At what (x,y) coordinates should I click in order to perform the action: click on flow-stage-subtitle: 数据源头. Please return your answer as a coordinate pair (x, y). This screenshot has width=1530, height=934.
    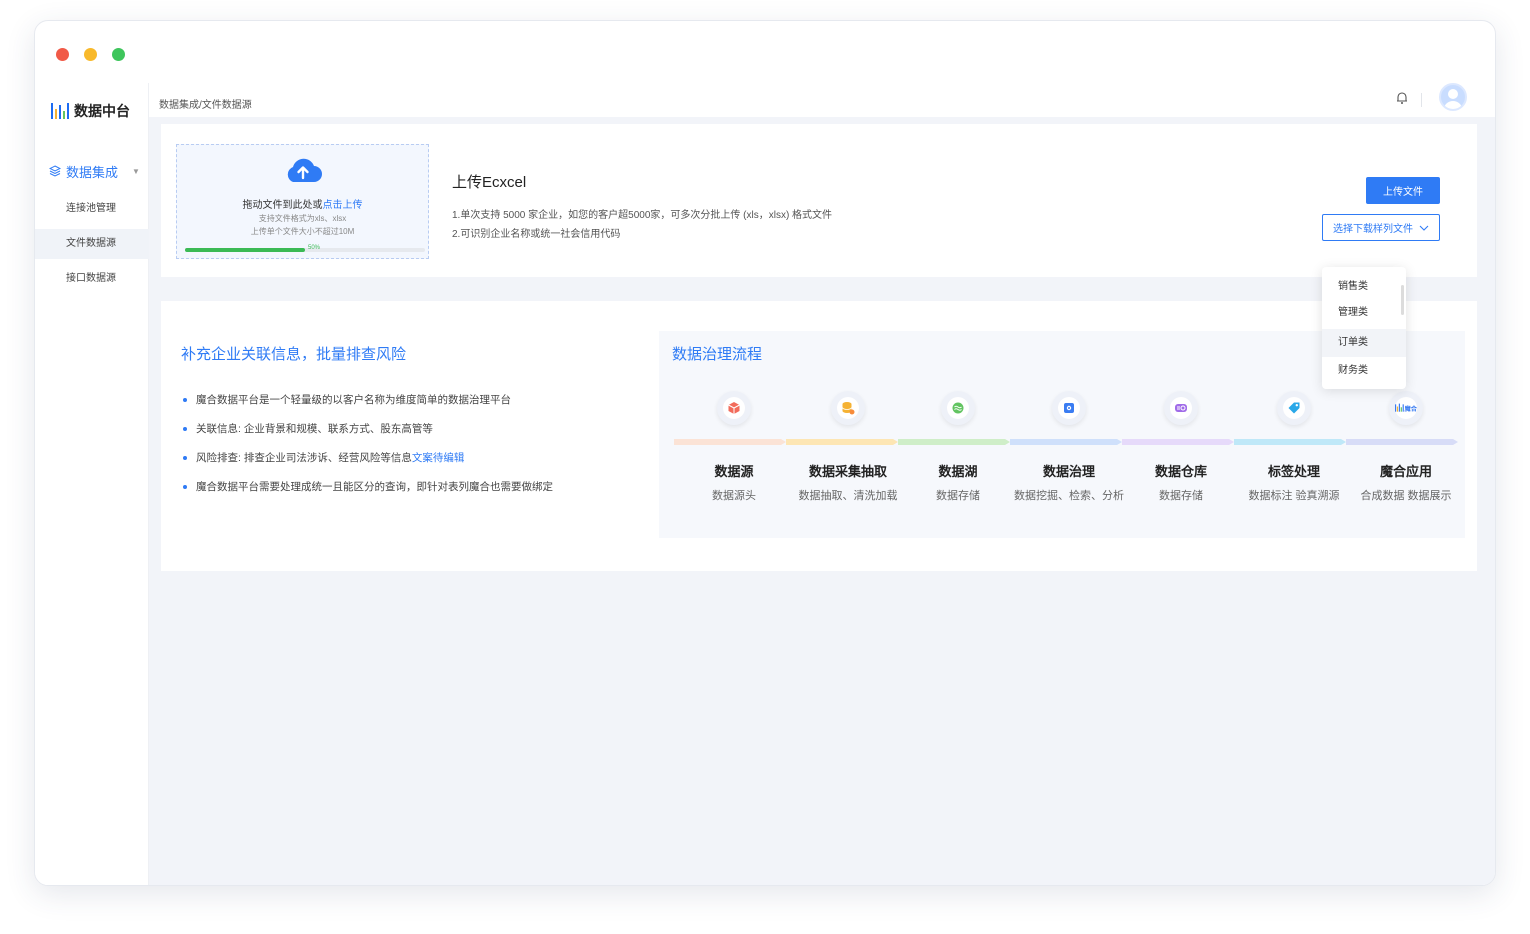
    Looking at the image, I should click on (734, 496).